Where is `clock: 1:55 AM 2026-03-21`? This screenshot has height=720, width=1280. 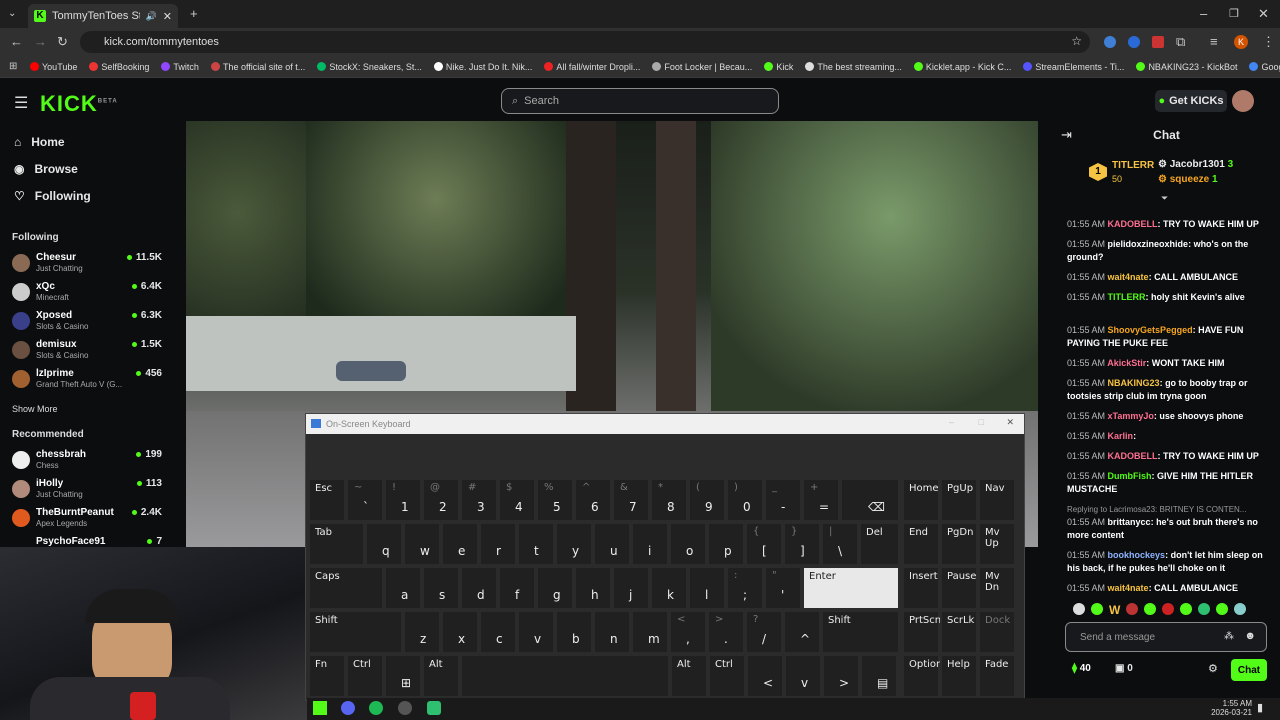 clock: 1:55 AM 2026-03-21 is located at coordinates (1227, 708).